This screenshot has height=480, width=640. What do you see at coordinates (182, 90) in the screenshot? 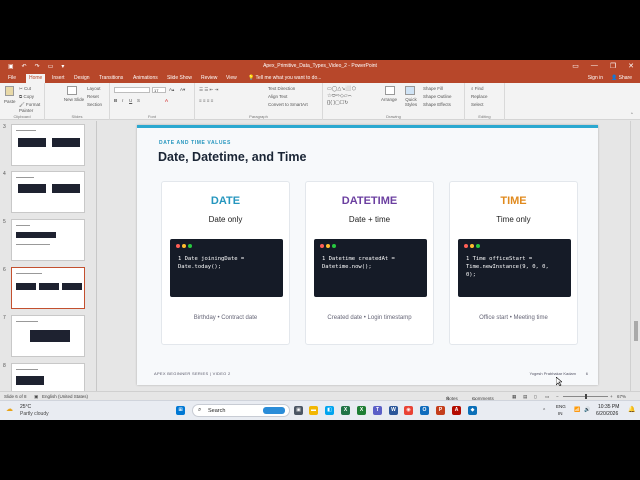
I see `shrink-font-icon: A▾` at bounding box center [182, 90].